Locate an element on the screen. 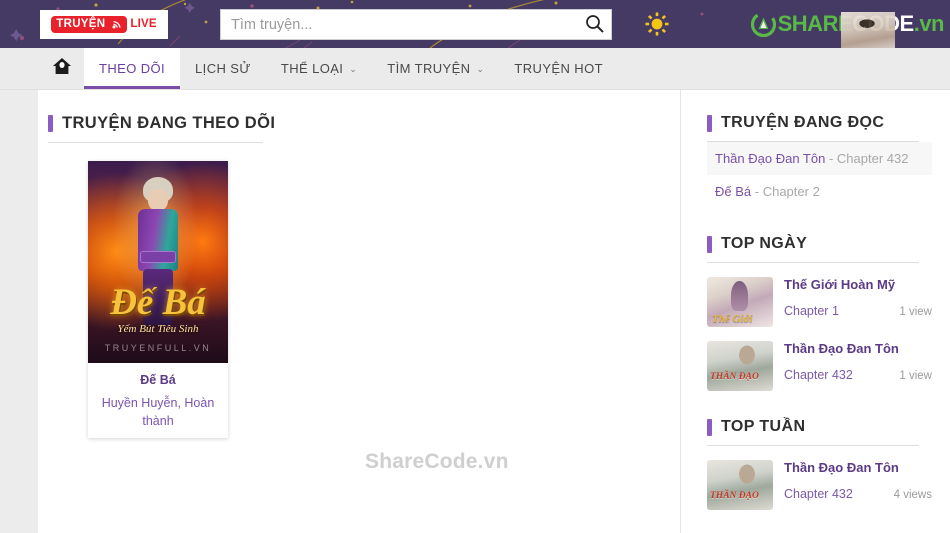 The image size is (950, 533). site-logo: TRUYỆN LIVE is located at coordinates (104, 24).